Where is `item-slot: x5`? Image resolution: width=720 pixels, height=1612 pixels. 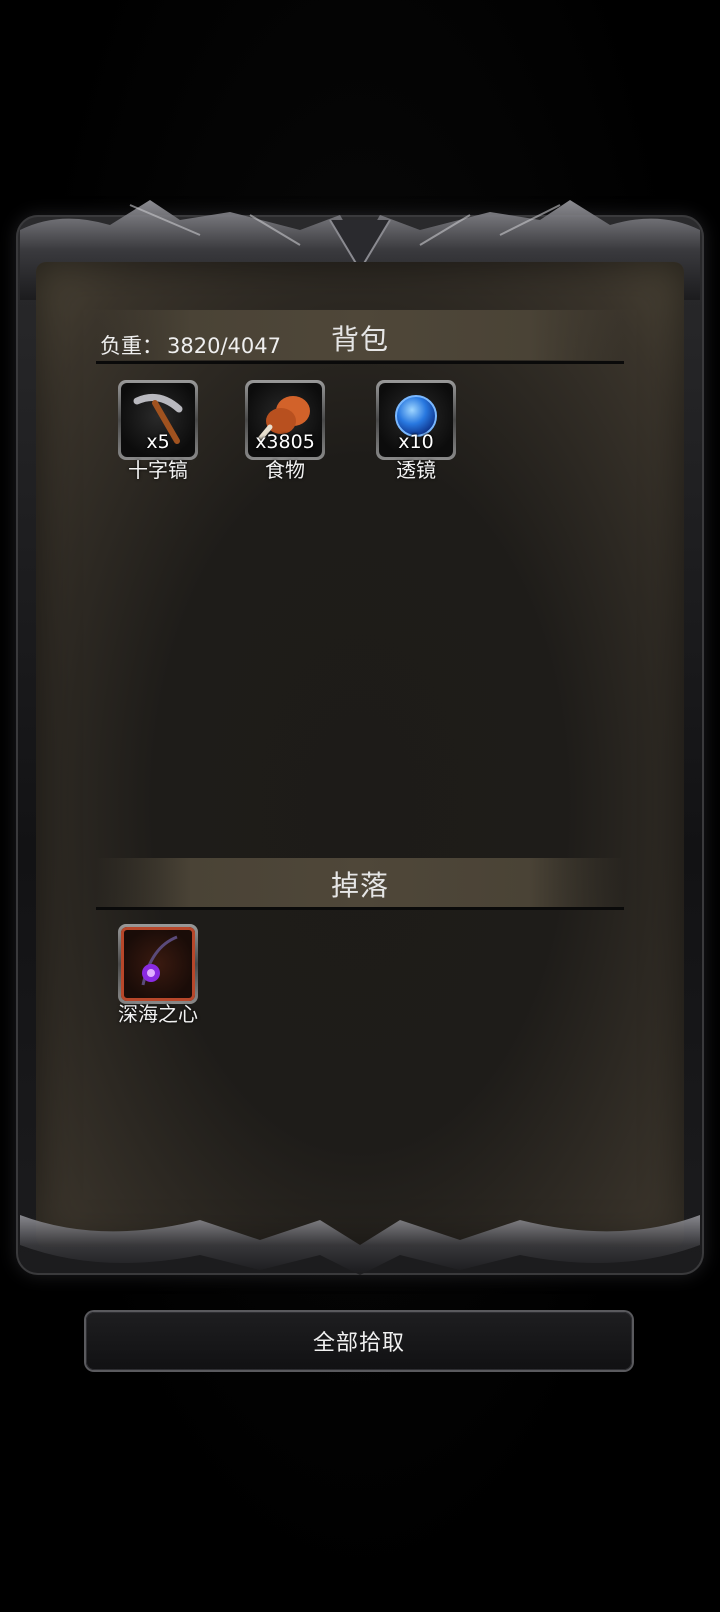
item-slot: x5 is located at coordinates (158, 420).